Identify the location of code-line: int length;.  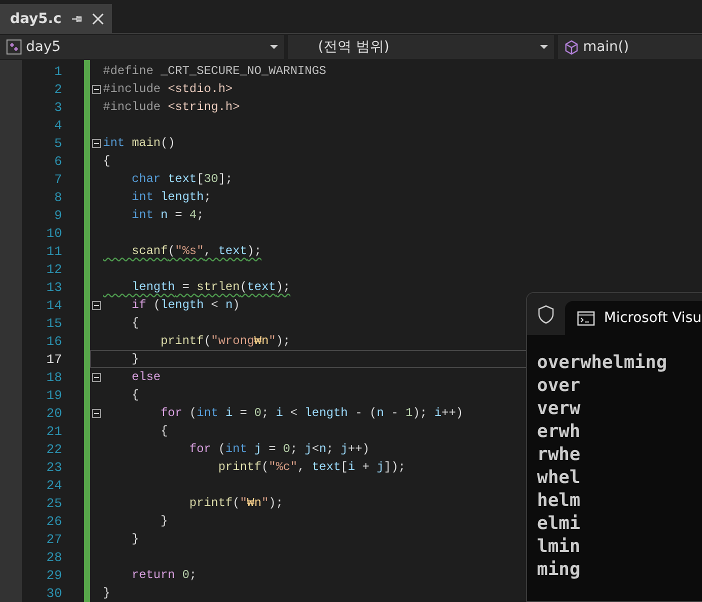
(171, 197).